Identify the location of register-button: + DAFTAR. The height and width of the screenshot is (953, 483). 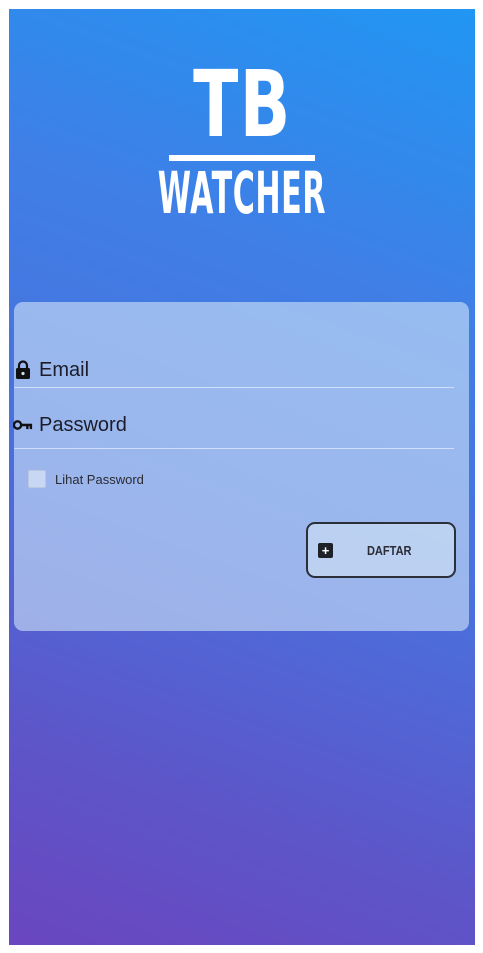
(381, 550).